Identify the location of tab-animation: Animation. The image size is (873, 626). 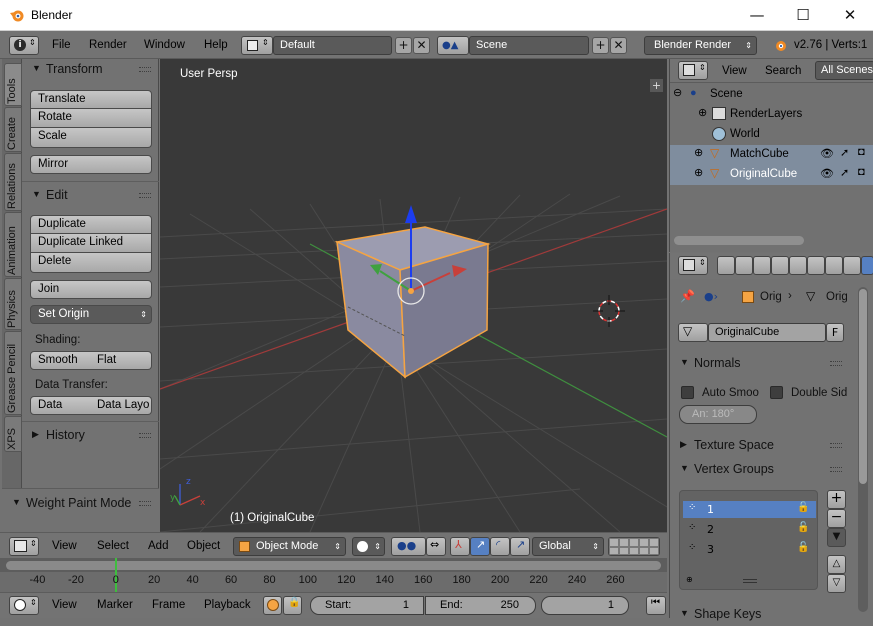
(13, 244).